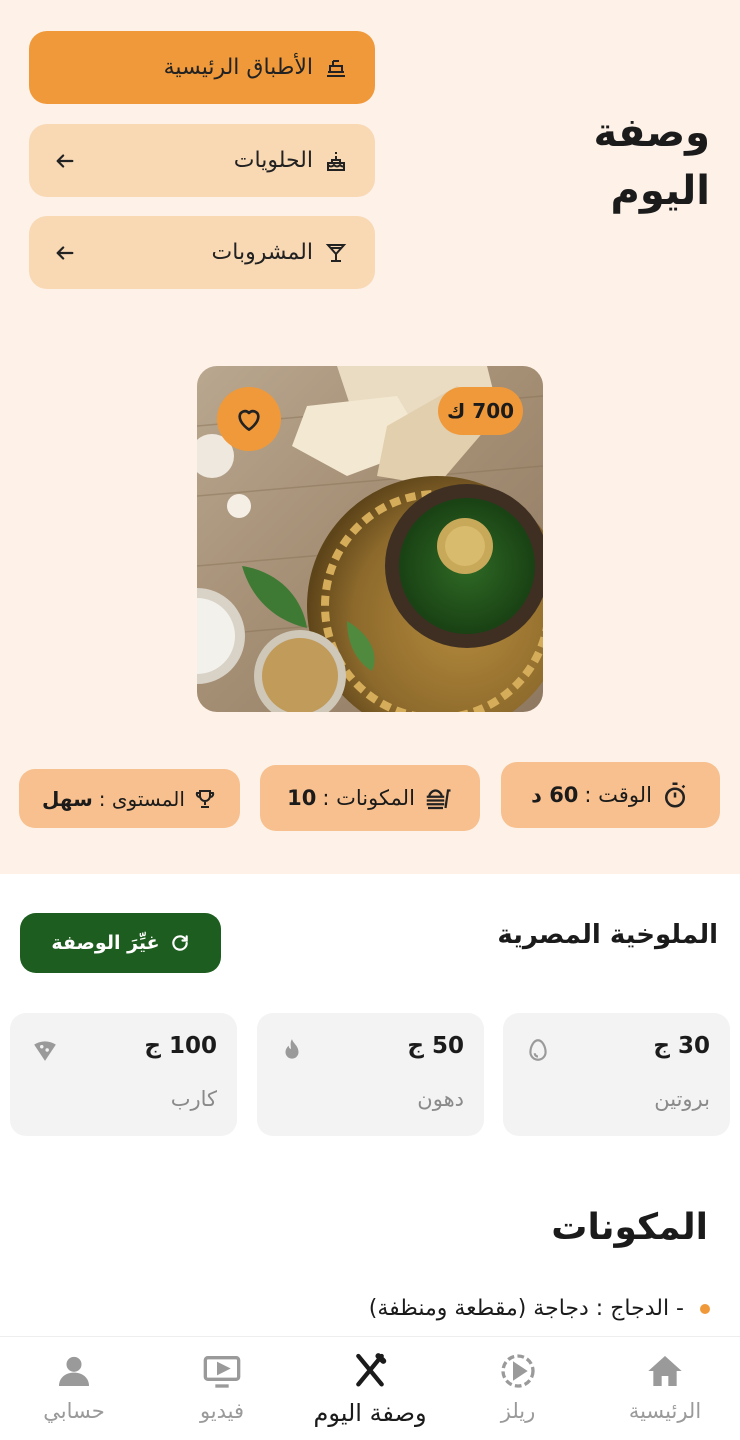  I want to click on user-icon, so click(74, 1371).